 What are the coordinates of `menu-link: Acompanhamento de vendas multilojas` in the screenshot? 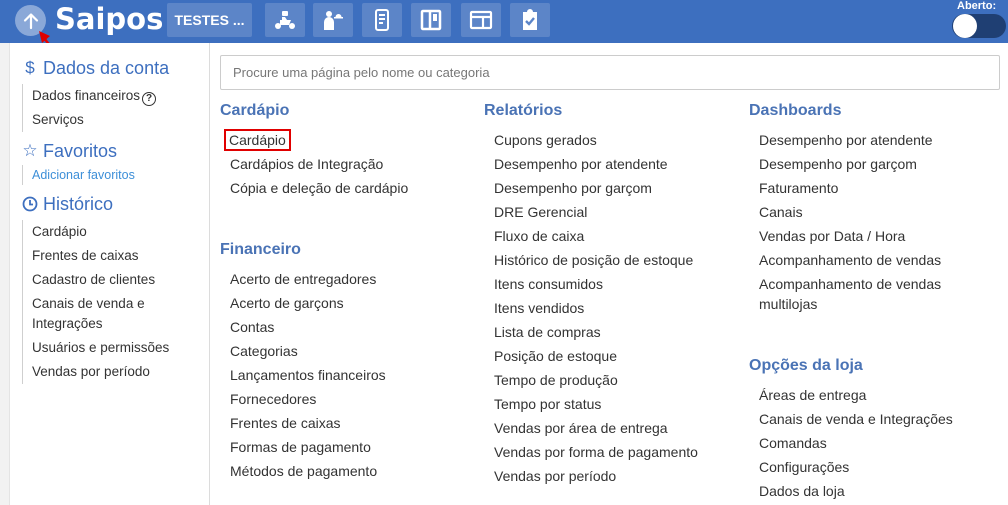 It's located at (859, 294).